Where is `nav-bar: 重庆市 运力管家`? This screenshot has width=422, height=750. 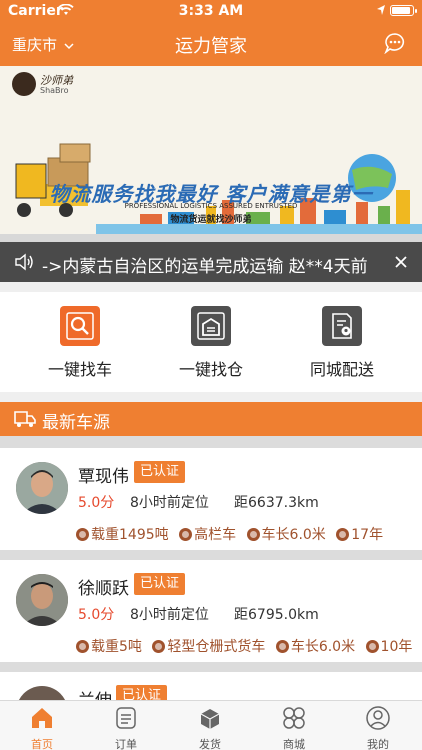 nav-bar: 重庆市 运力管家 is located at coordinates (211, 44).